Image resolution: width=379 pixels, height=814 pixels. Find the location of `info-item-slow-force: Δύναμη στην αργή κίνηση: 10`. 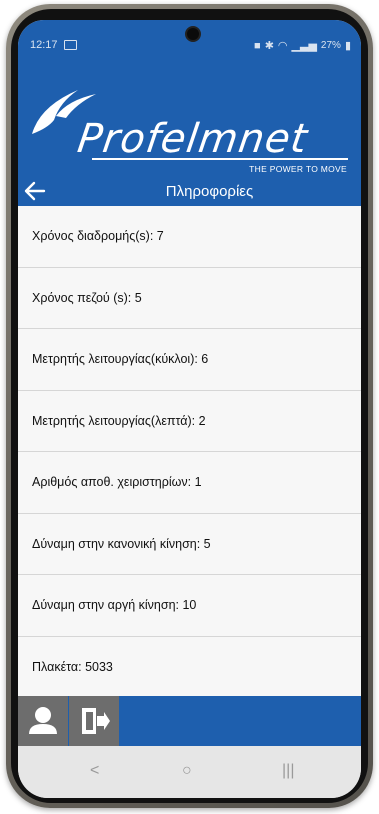

info-item-slow-force: Δύναμη στην αργή κίνηση: 10 is located at coordinates (189, 606).